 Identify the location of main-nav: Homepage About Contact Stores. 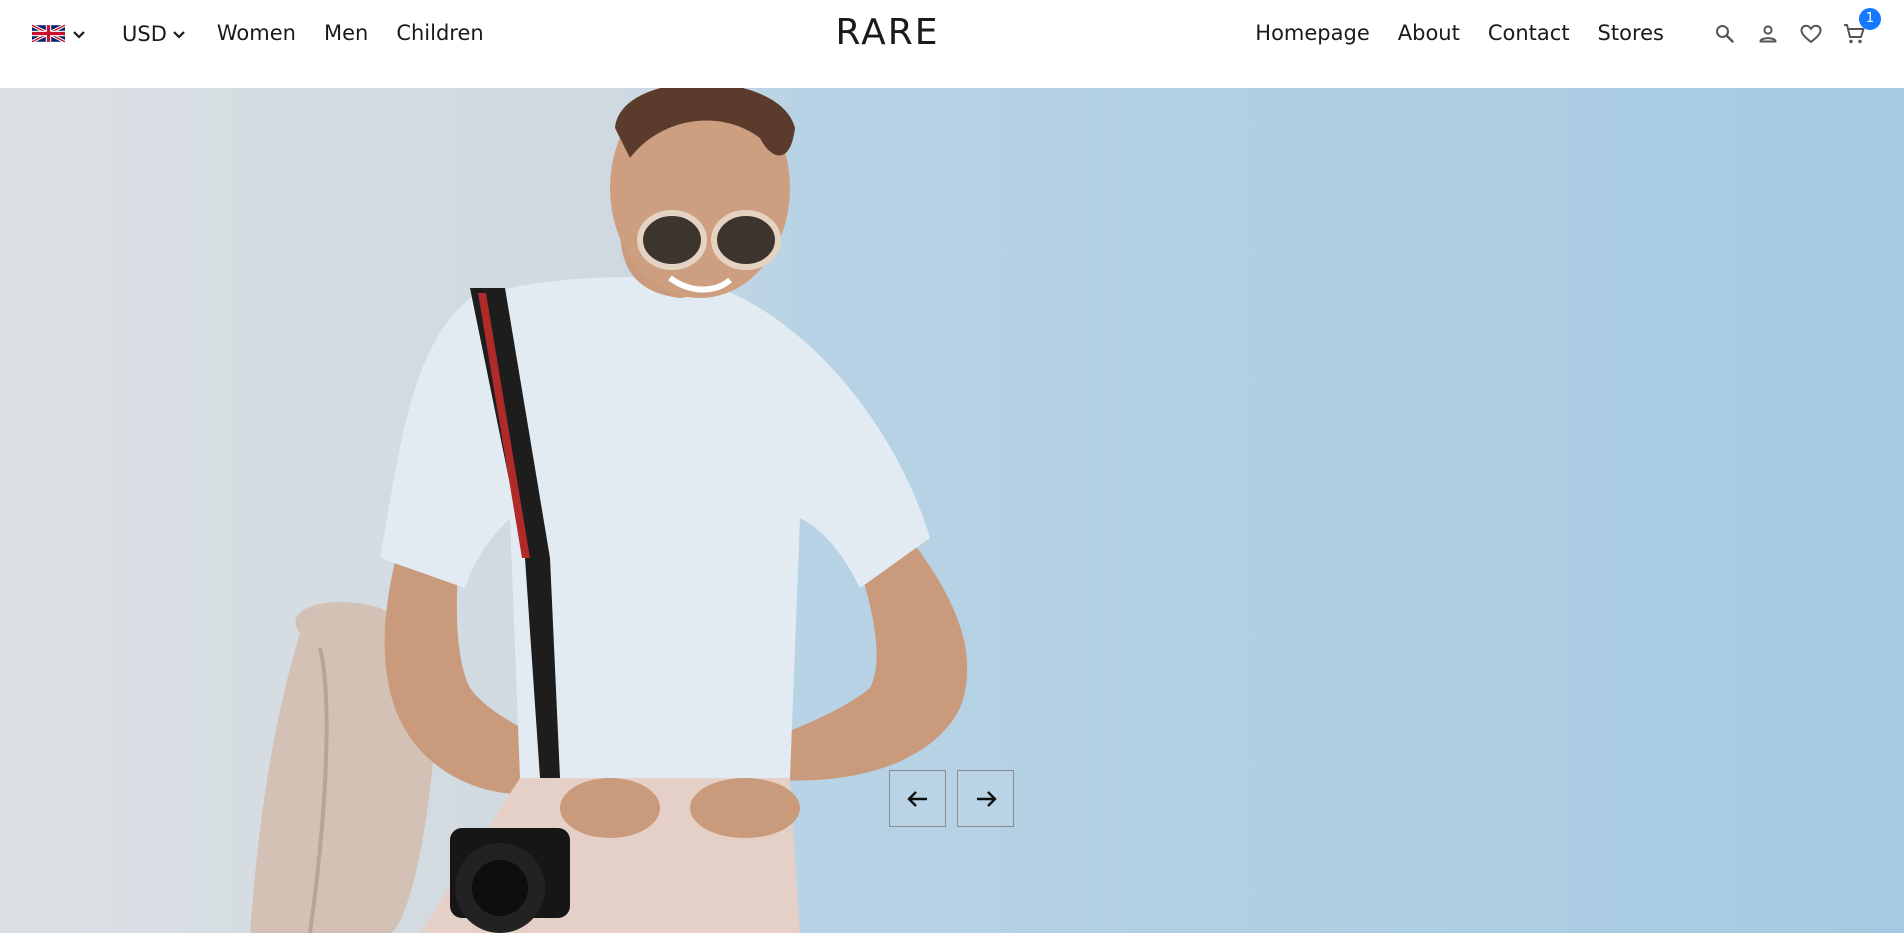
(1445, 33).